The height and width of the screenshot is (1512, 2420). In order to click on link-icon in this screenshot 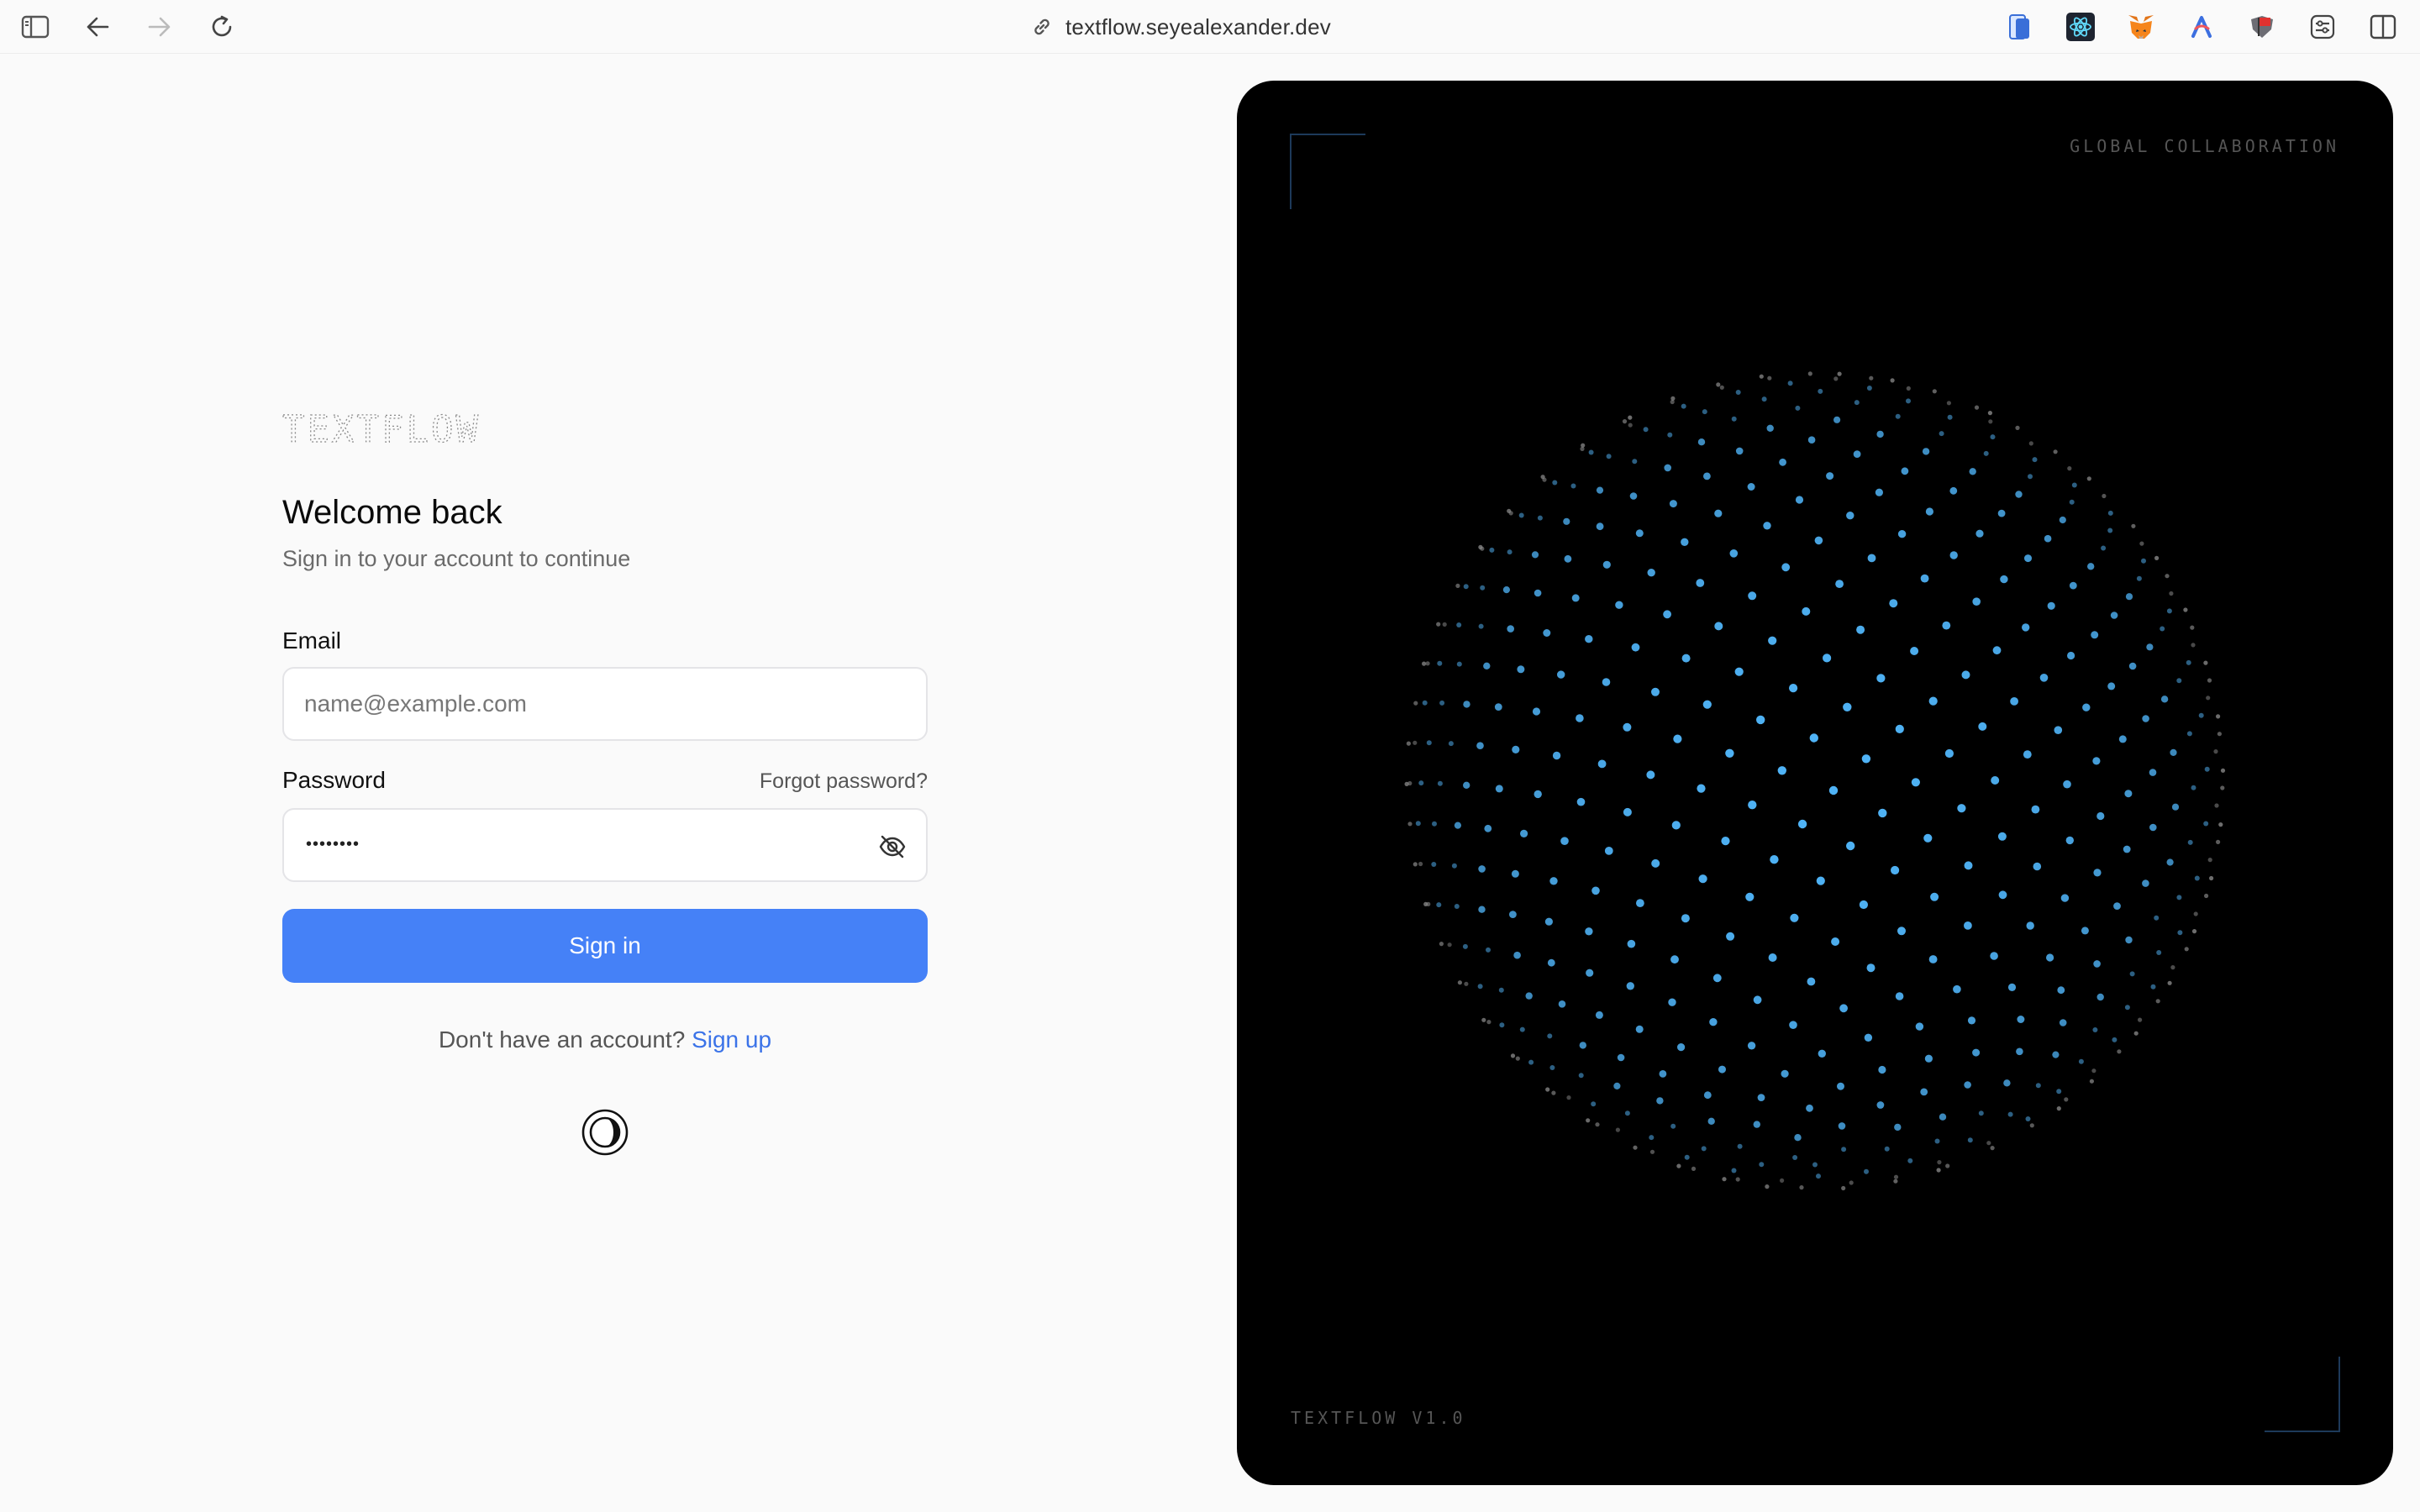, I will do `click(1042, 26)`.